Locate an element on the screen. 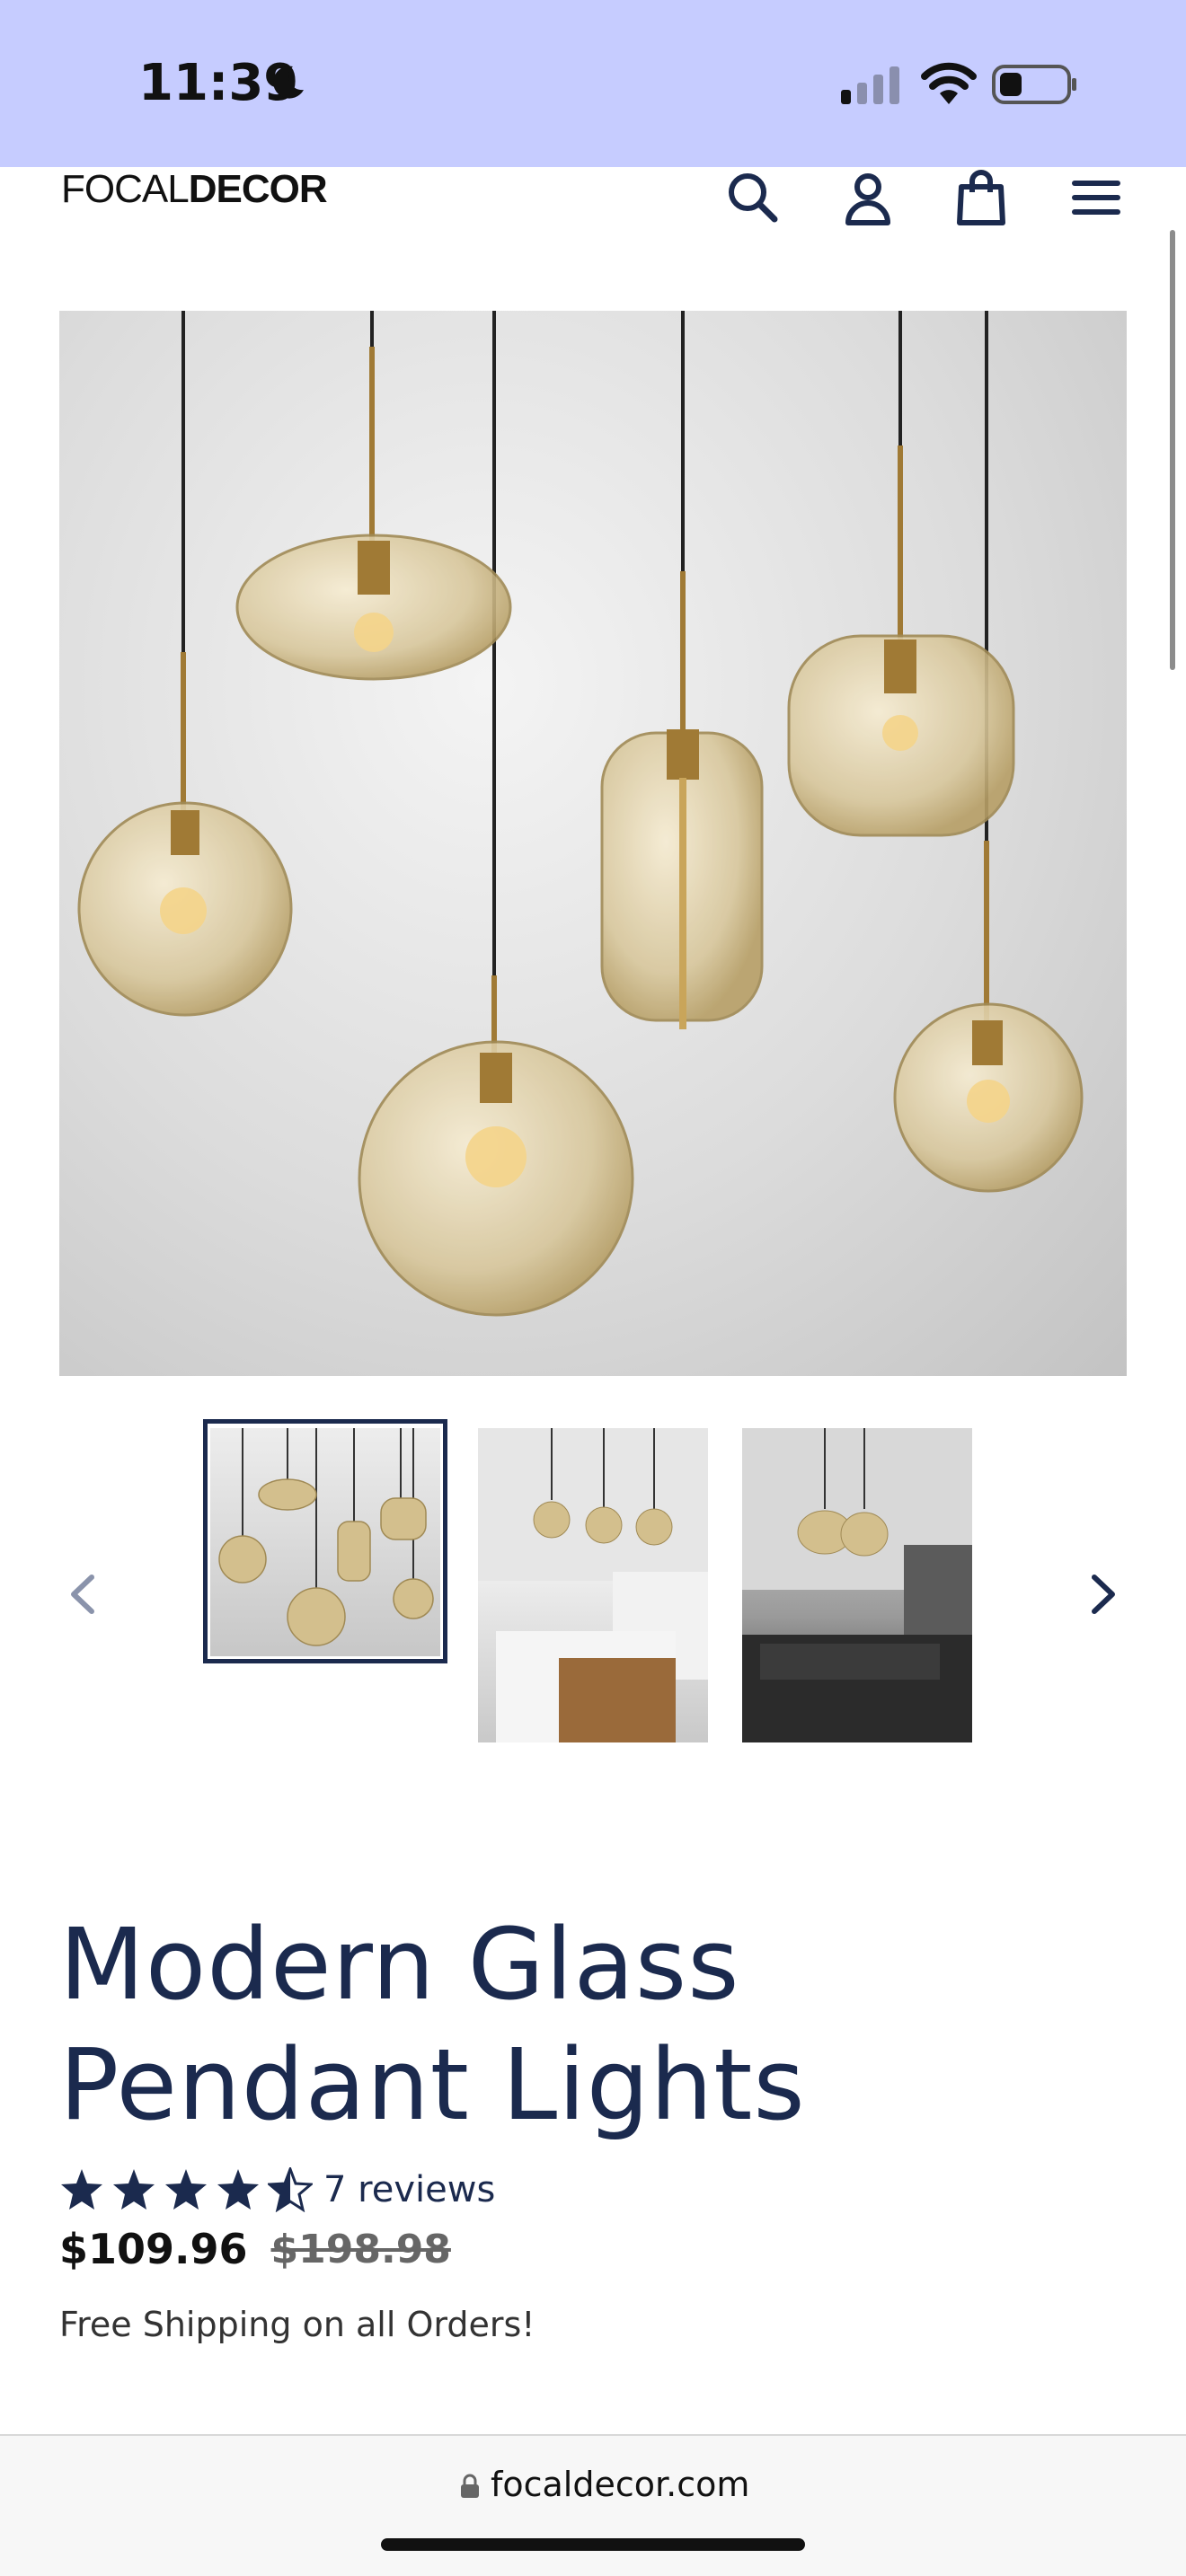 Image resolution: width=1186 pixels, height=2576 pixels. thumbnail-3-image is located at coordinates (857, 1585).